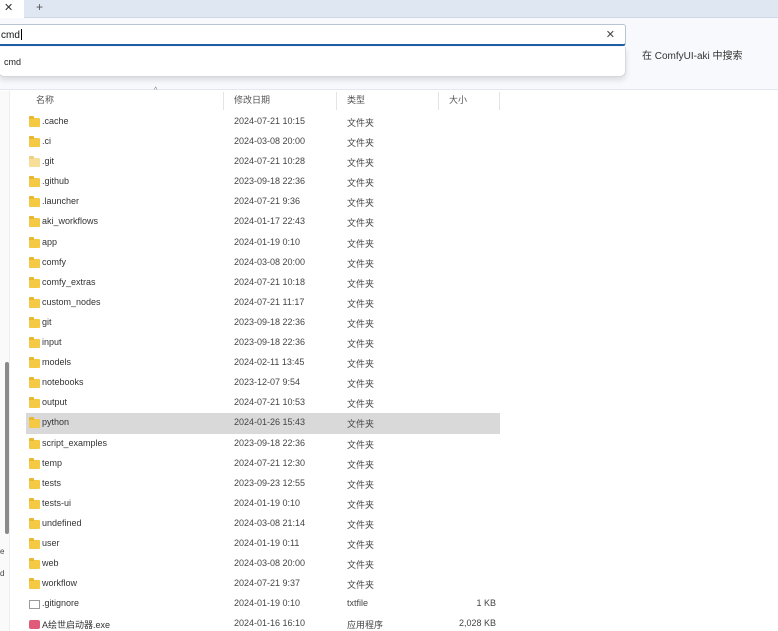 This screenshot has height=631, width=778. I want to click on file-name: comfy_extras, so click(69, 281).